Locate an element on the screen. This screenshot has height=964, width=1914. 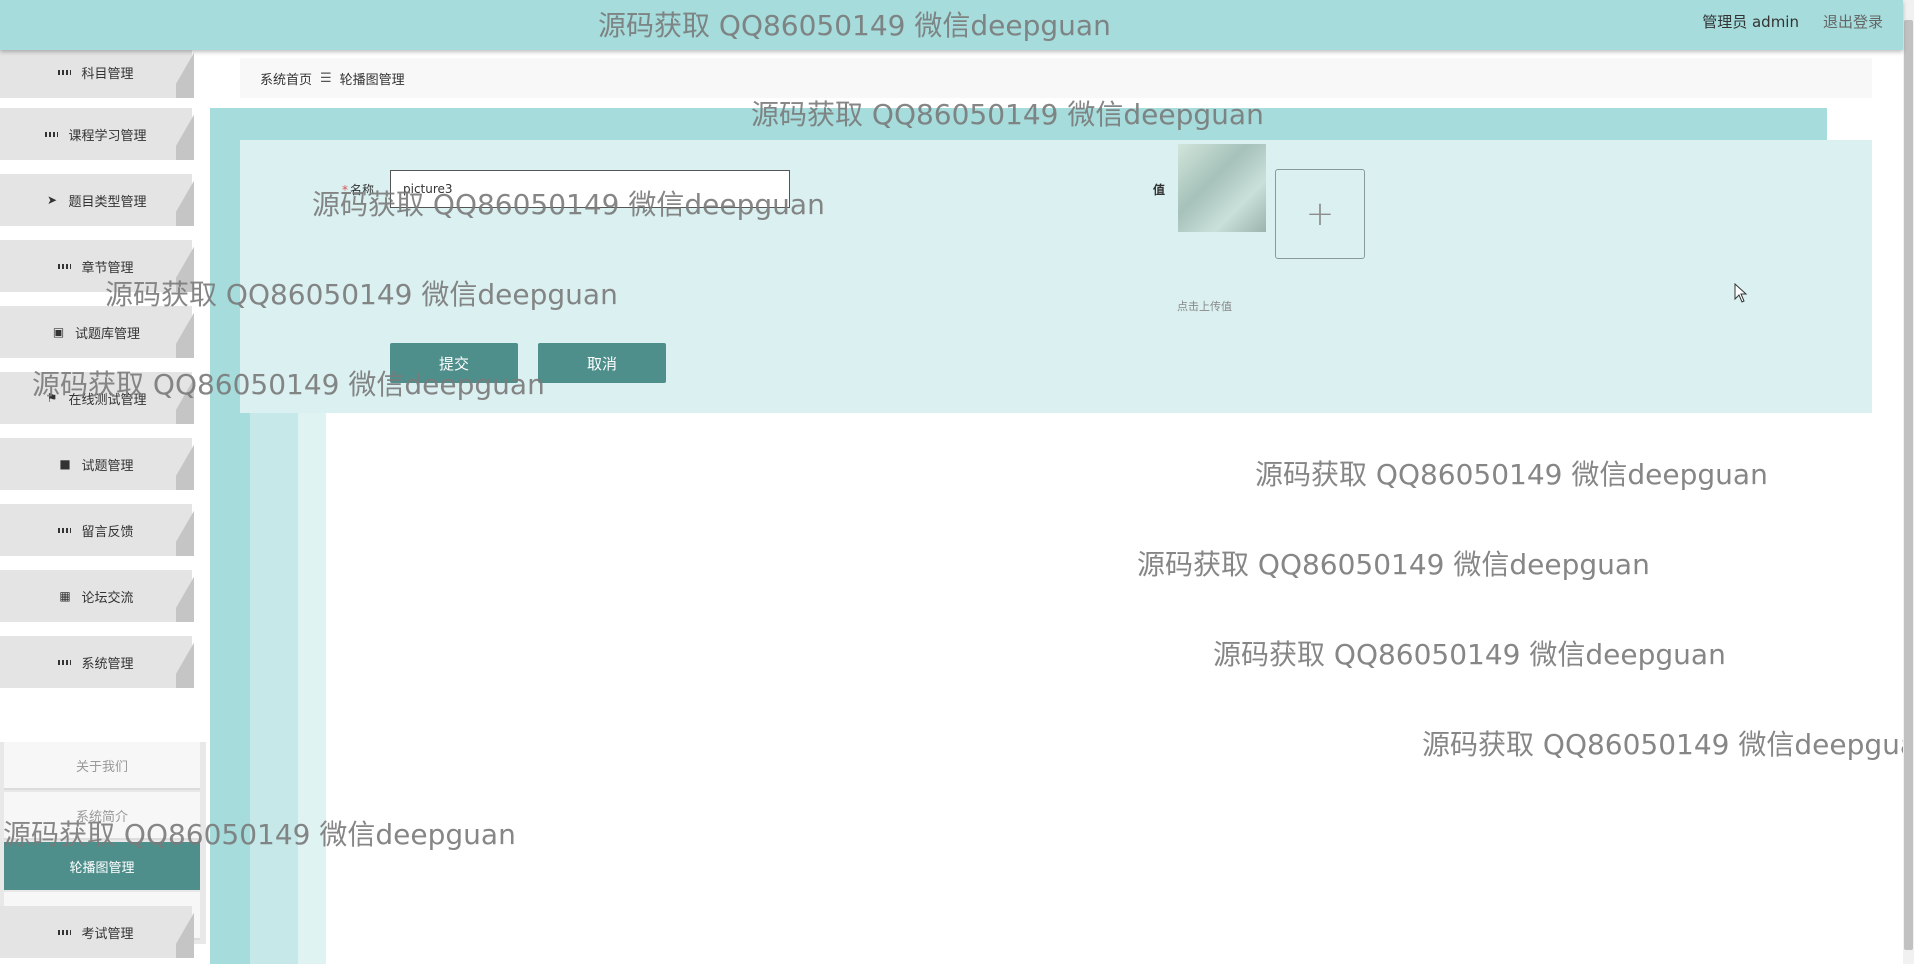
monitor-icon: ■ is located at coordinates (65, 464).